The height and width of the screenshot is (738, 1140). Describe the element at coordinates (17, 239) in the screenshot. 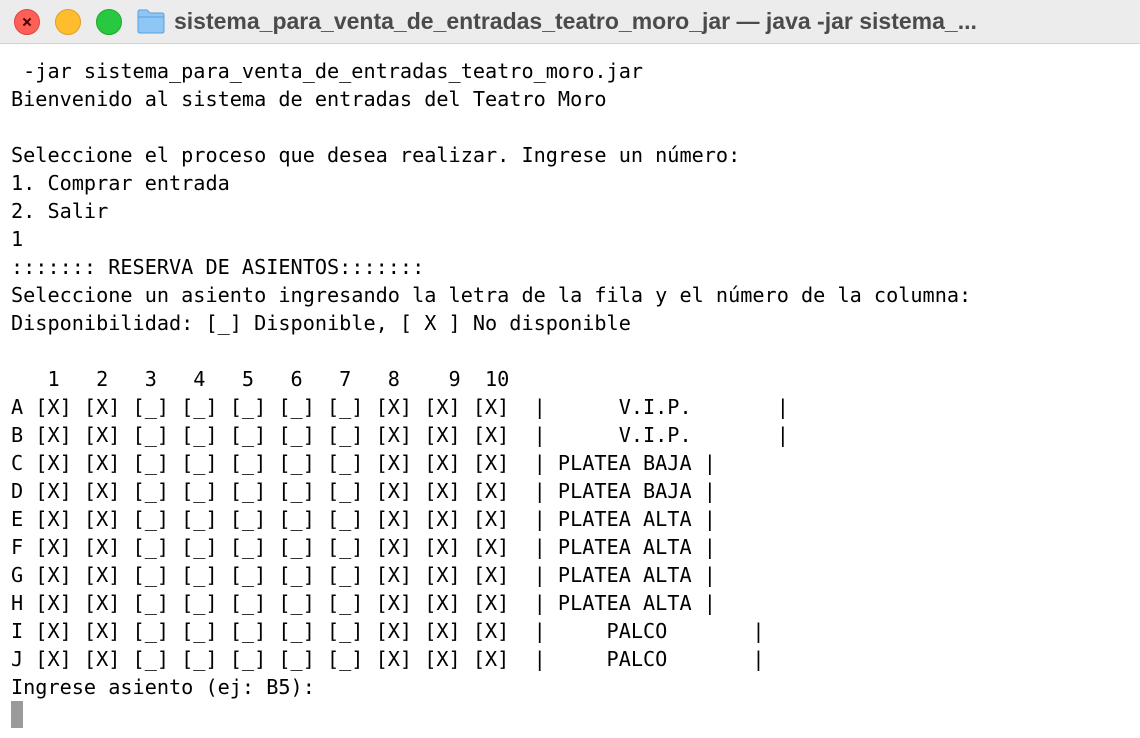

I see `user-input: 1` at that location.